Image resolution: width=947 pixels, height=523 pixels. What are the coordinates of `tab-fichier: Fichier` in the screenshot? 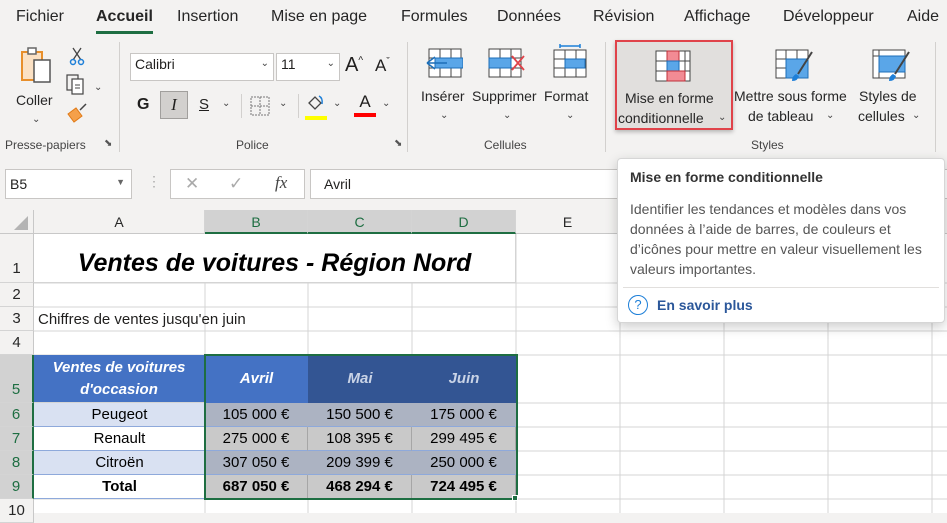 It's located at (40, 17).